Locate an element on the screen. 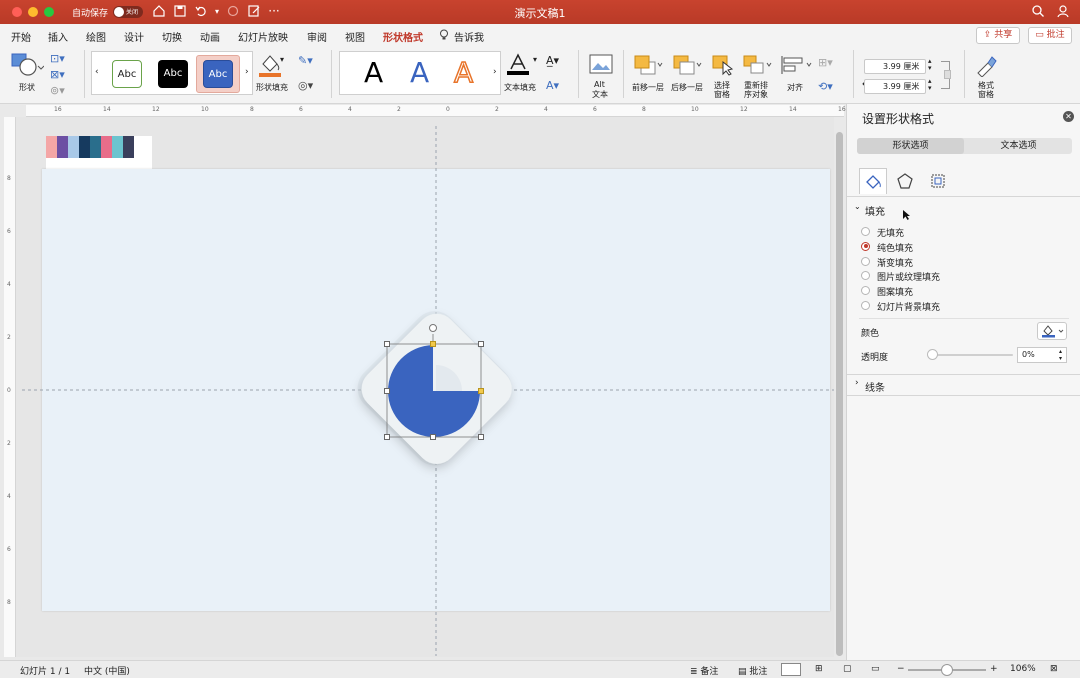 The image size is (1080, 678). comment-icon: ▤ is located at coordinates (744, 672).